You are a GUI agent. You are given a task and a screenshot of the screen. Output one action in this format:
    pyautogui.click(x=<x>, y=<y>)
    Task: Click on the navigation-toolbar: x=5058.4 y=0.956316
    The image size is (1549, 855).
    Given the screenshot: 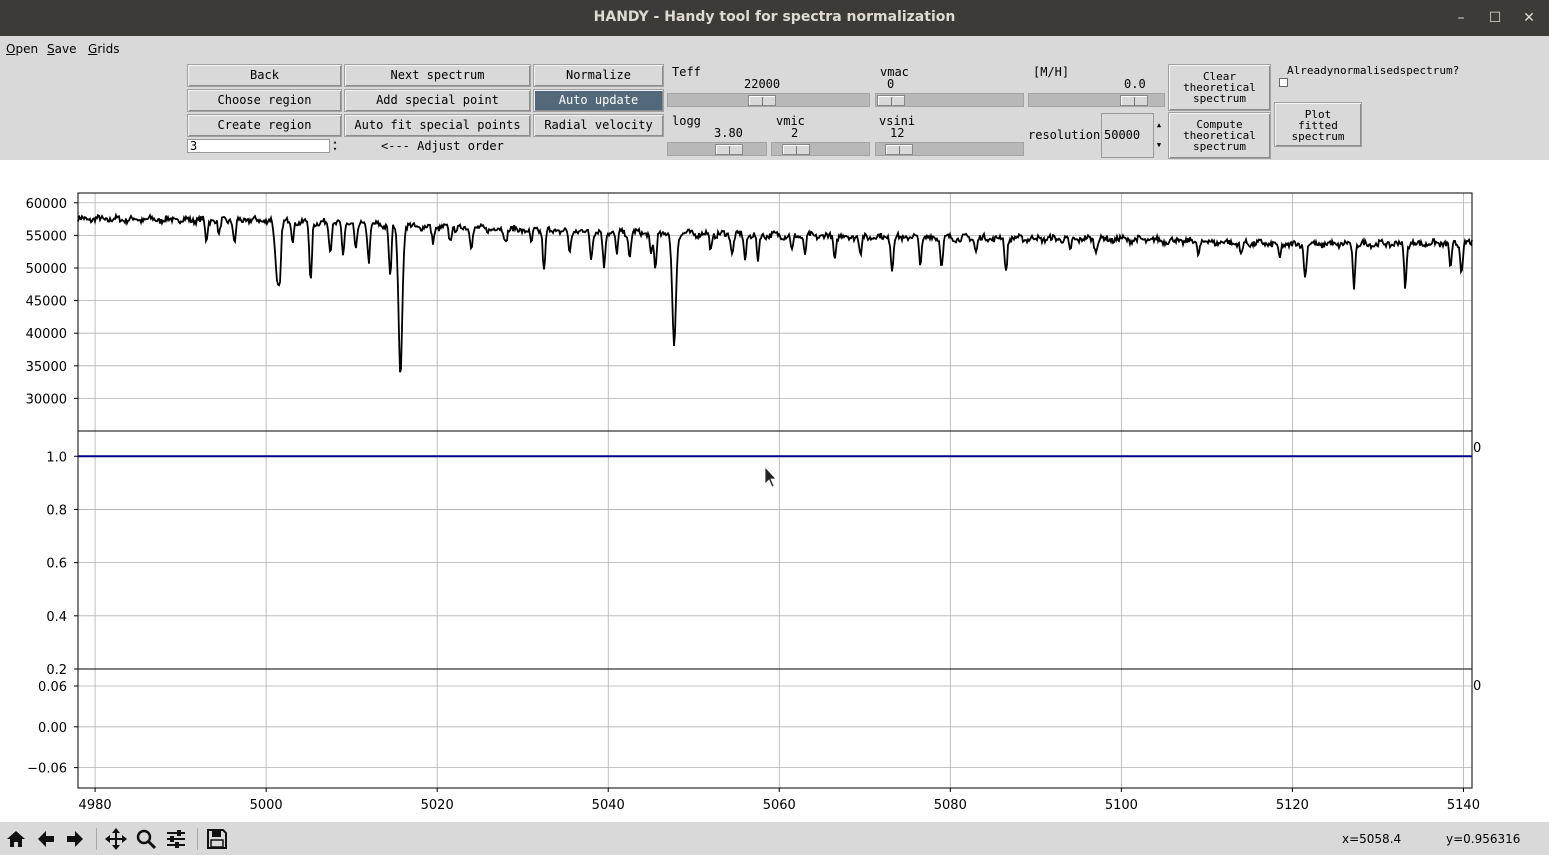 What is the action you would take?
    pyautogui.click(x=774, y=838)
    